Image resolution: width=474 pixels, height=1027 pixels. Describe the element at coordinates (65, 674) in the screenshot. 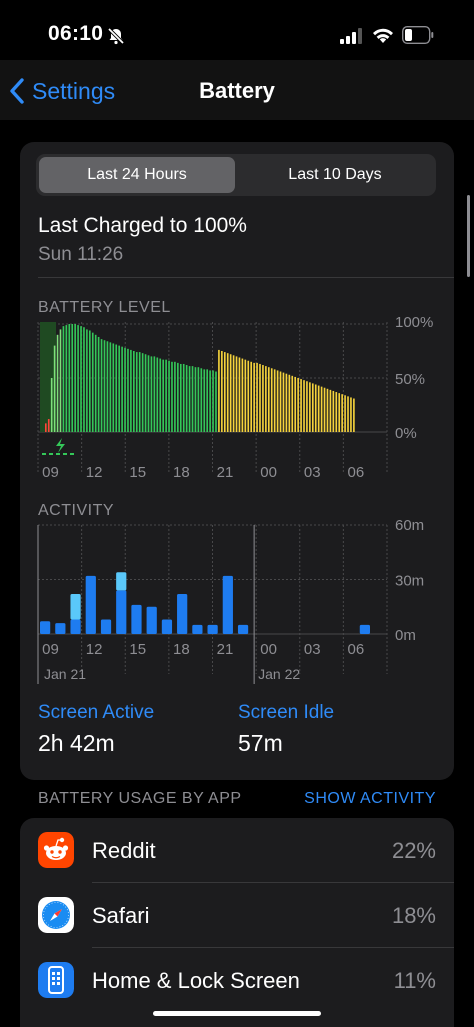

I see `date-label: Jan 21` at that location.